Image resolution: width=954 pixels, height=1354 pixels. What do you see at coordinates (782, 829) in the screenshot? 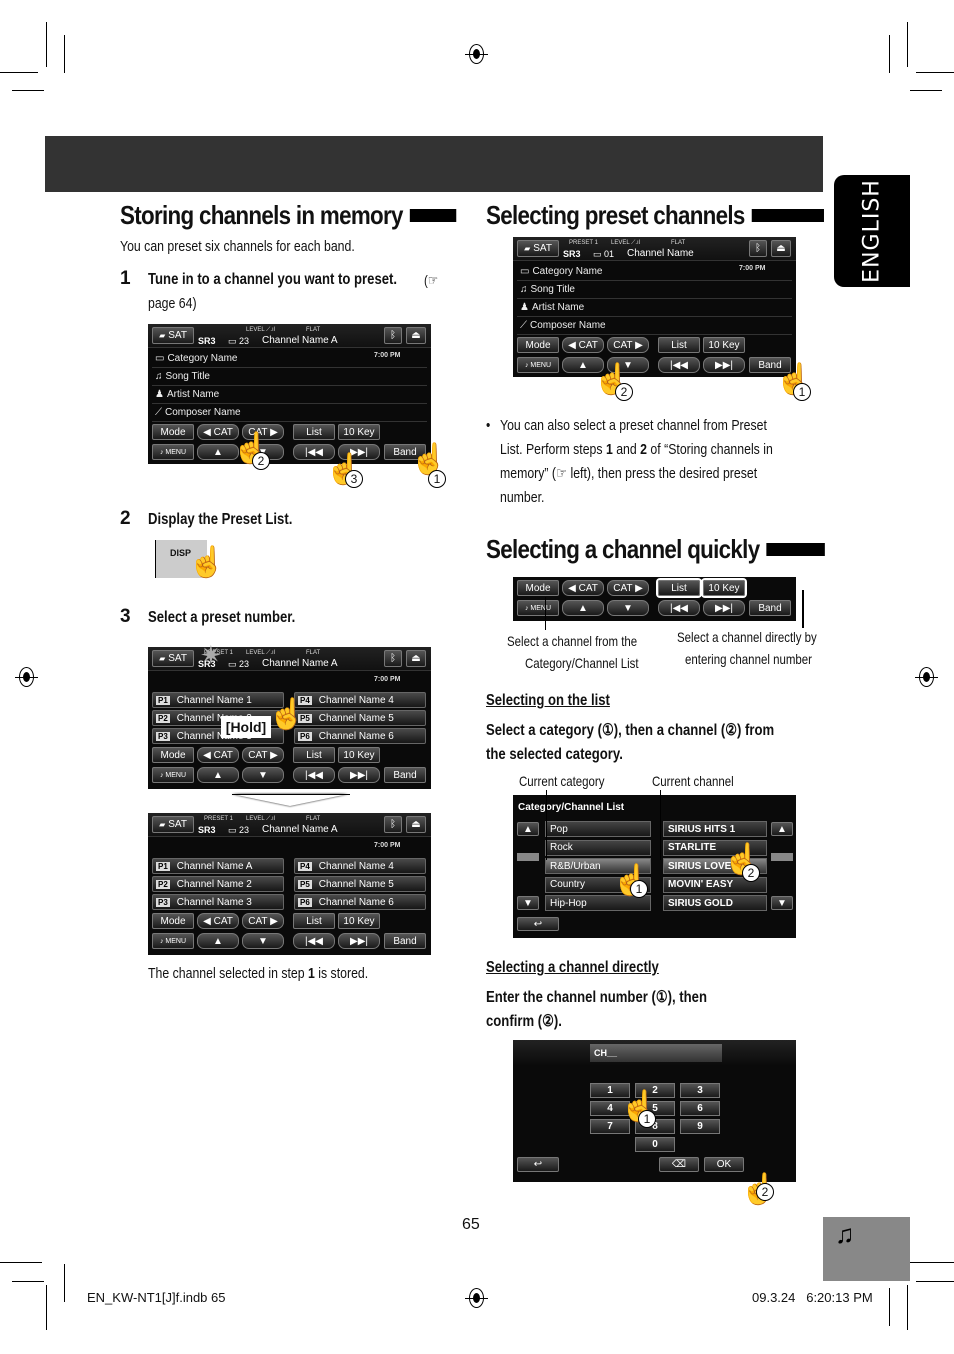
I see `ch-scroll-up: ▲` at bounding box center [782, 829].